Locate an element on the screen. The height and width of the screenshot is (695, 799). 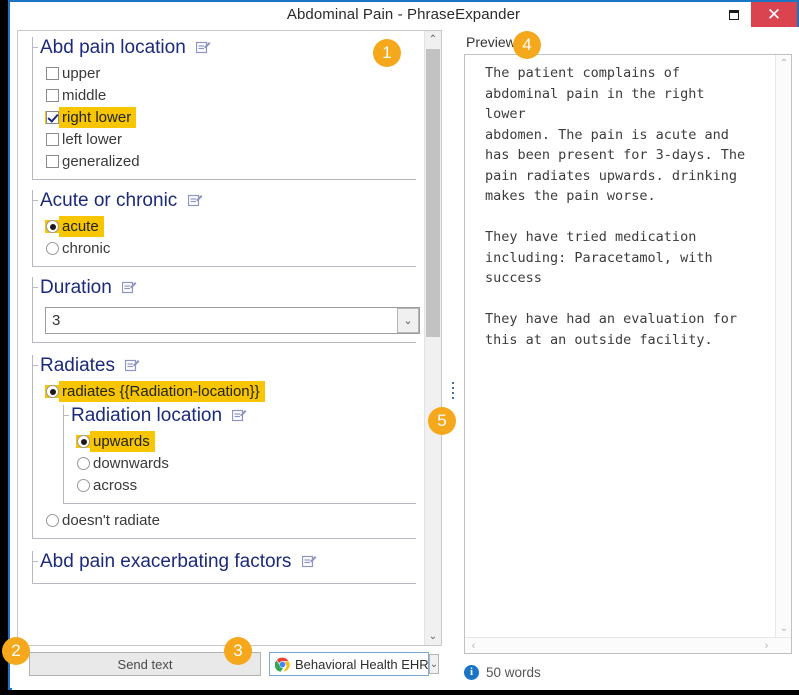
chevron-left-icon: ‹ is located at coordinates (473, 645).